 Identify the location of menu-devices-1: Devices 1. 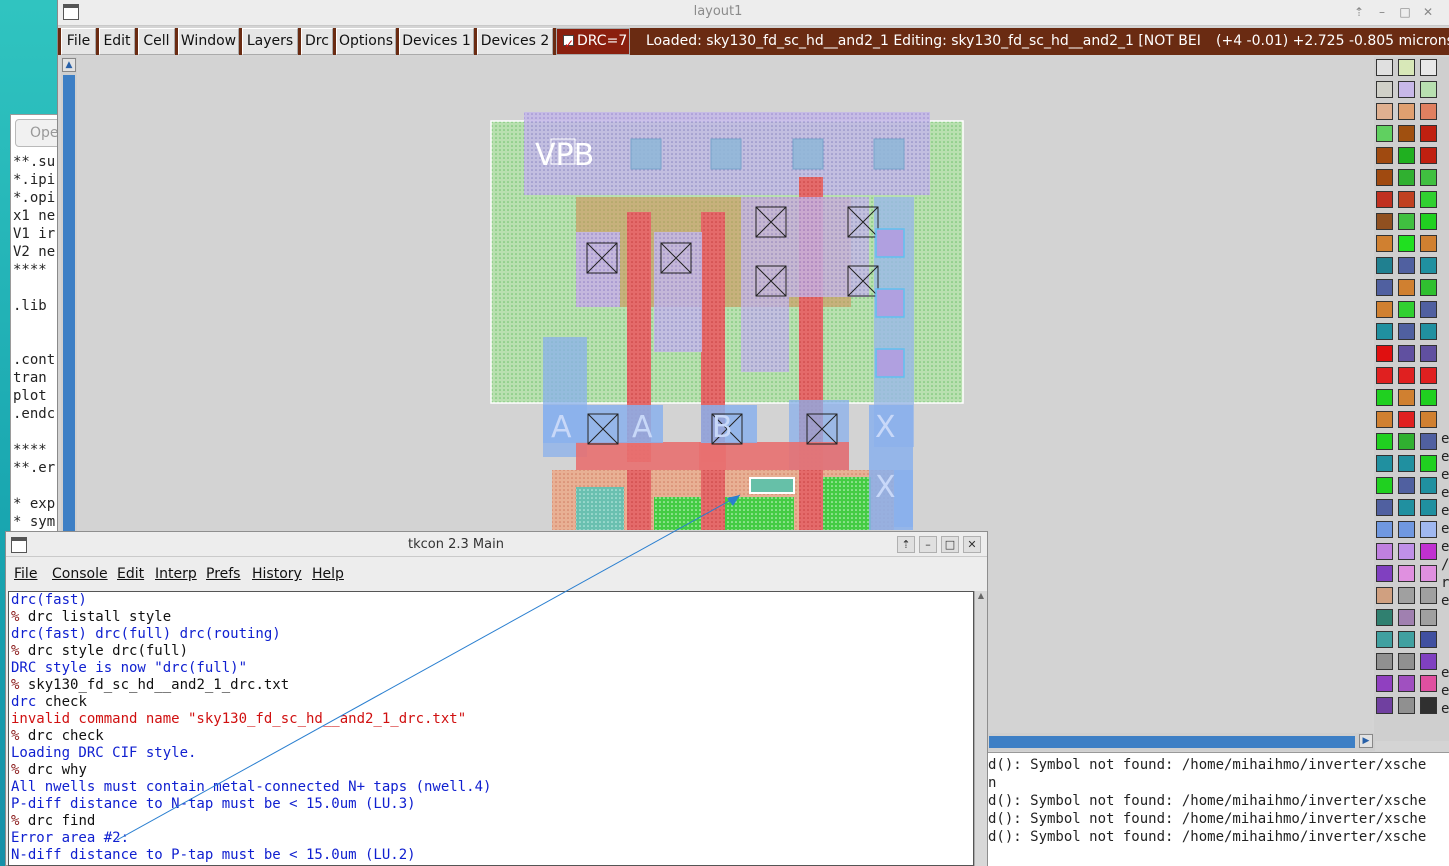
(436, 41).